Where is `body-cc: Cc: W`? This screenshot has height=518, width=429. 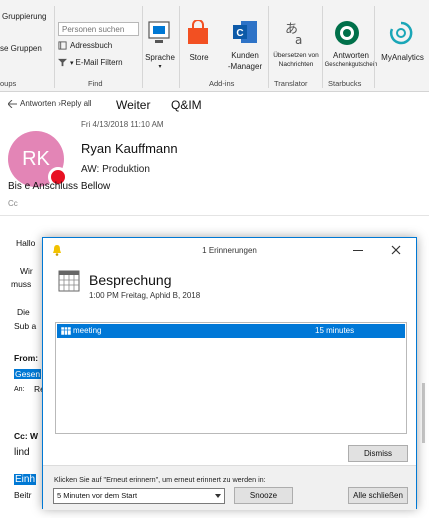 body-cc: Cc: W is located at coordinates (26, 436).